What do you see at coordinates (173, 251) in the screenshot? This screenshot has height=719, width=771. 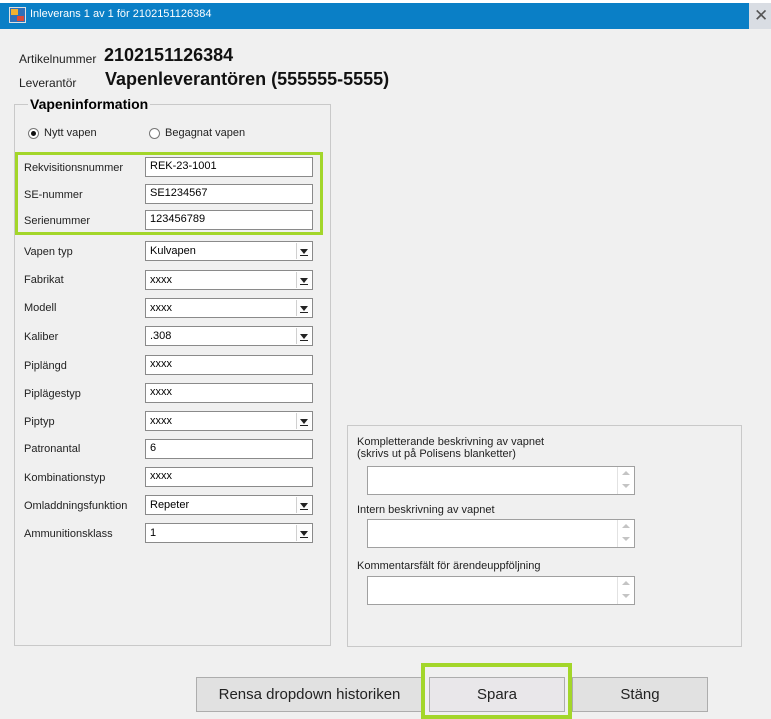 I see `field-select-value: Kulvapen` at bounding box center [173, 251].